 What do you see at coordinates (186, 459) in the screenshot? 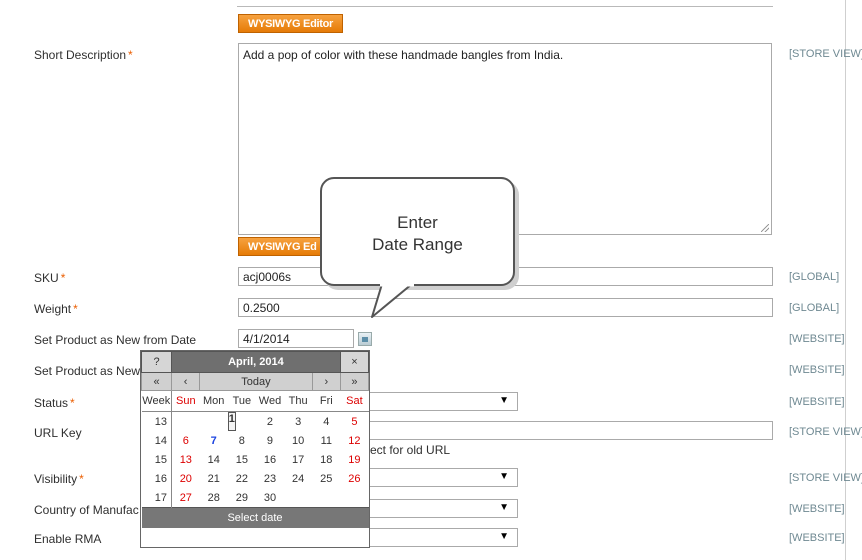
I see `calendar-day: 13` at bounding box center [186, 459].